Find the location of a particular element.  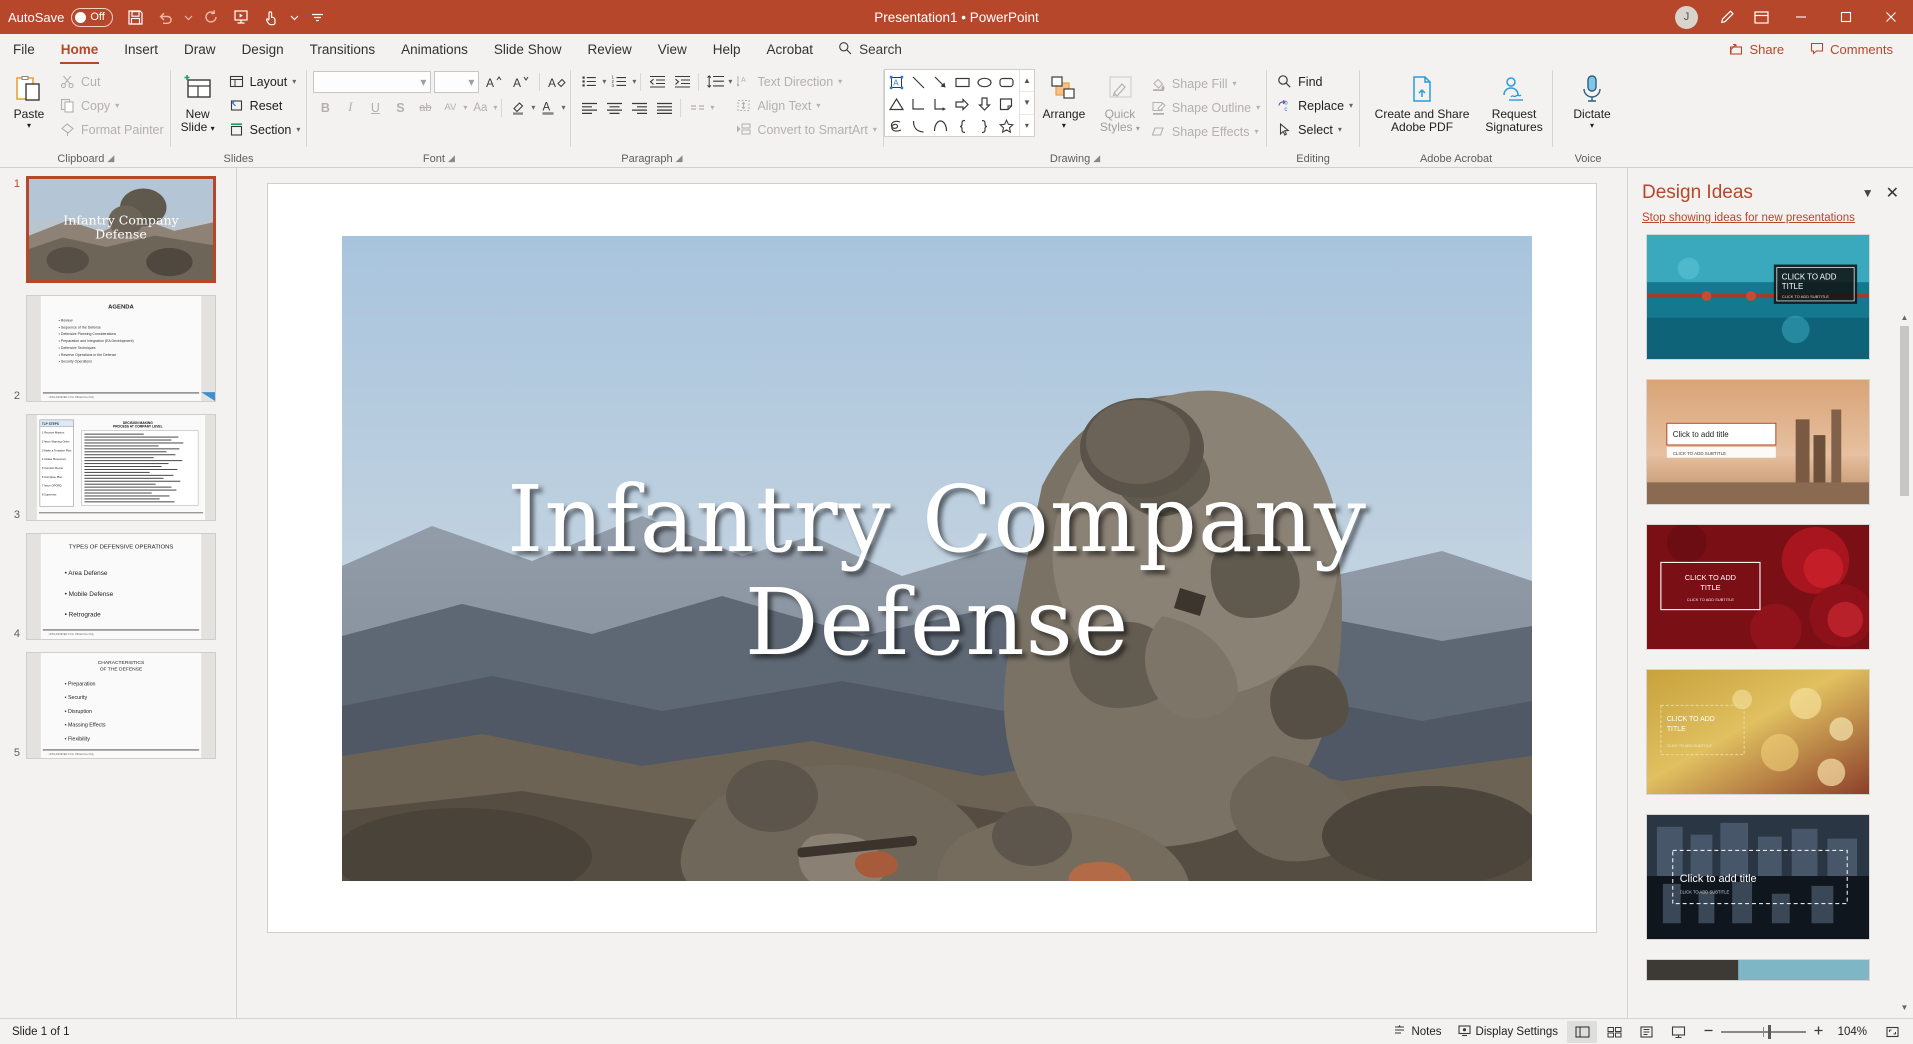

increase-indent-button is located at coordinates (682, 81).